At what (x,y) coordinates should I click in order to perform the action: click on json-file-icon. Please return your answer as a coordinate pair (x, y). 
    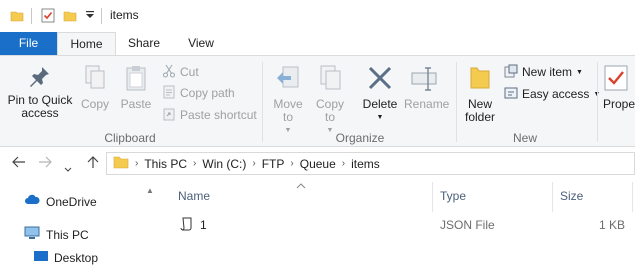
    Looking at the image, I should click on (187, 225).